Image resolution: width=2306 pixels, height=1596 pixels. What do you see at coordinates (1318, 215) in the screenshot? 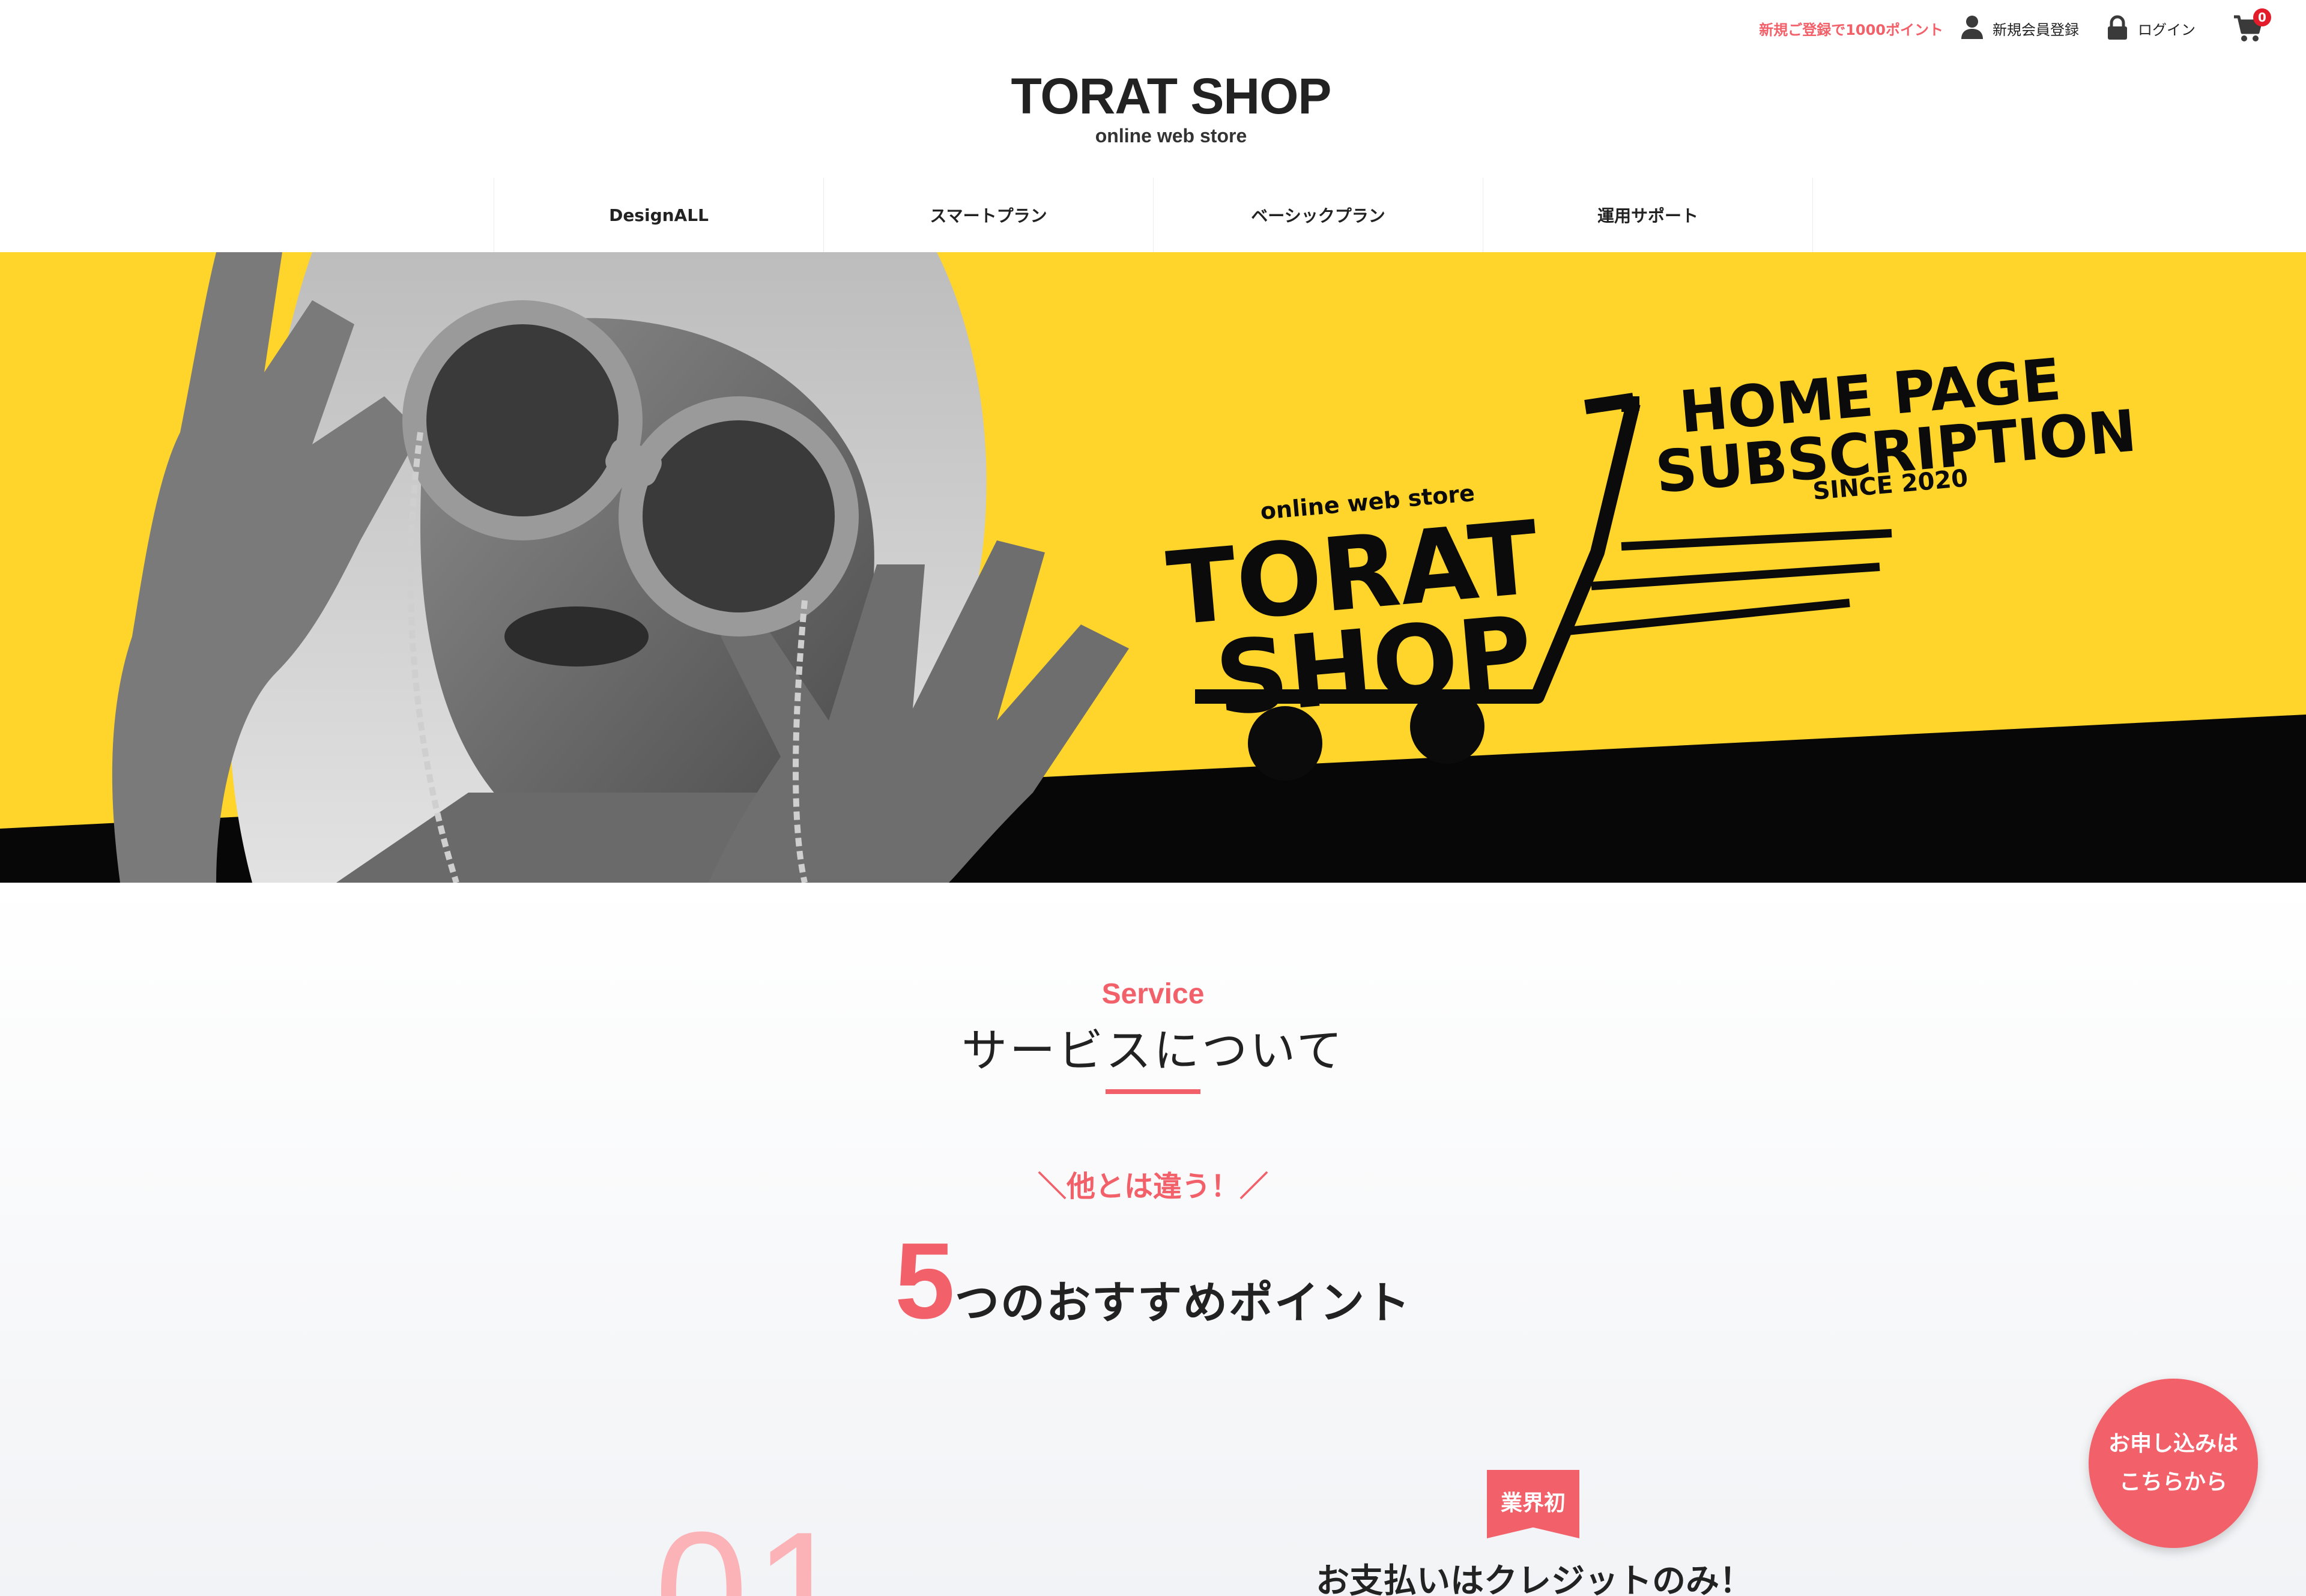
I see `nav-item-basic-plan: ベーシックプラン` at bounding box center [1318, 215].